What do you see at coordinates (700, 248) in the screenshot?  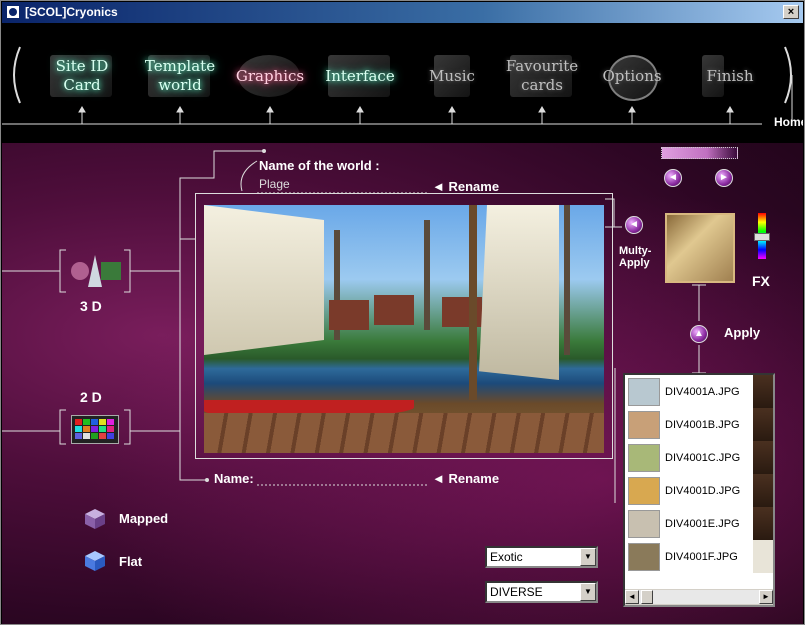 I see `current-texture-preview` at bounding box center [700, 248].